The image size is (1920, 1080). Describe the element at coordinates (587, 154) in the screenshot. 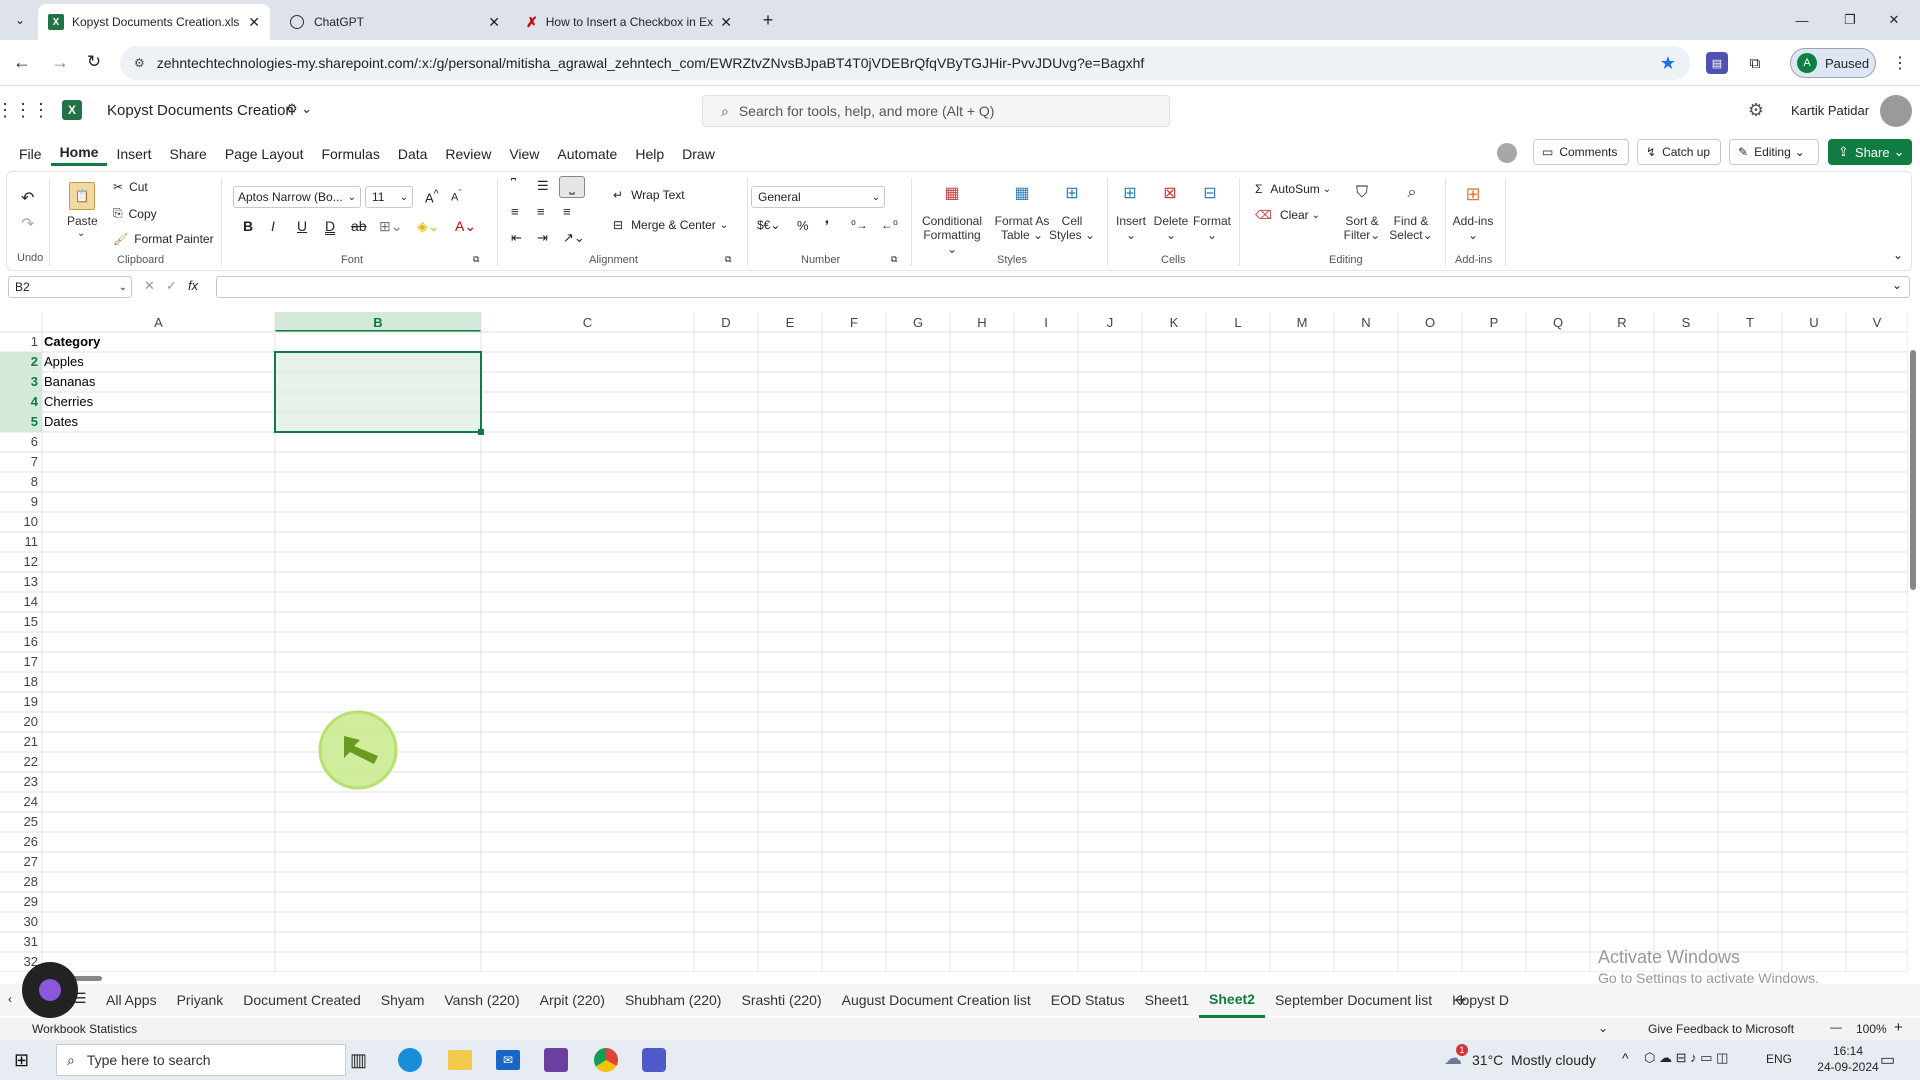

I see `menu-automate: Automate` at that location.